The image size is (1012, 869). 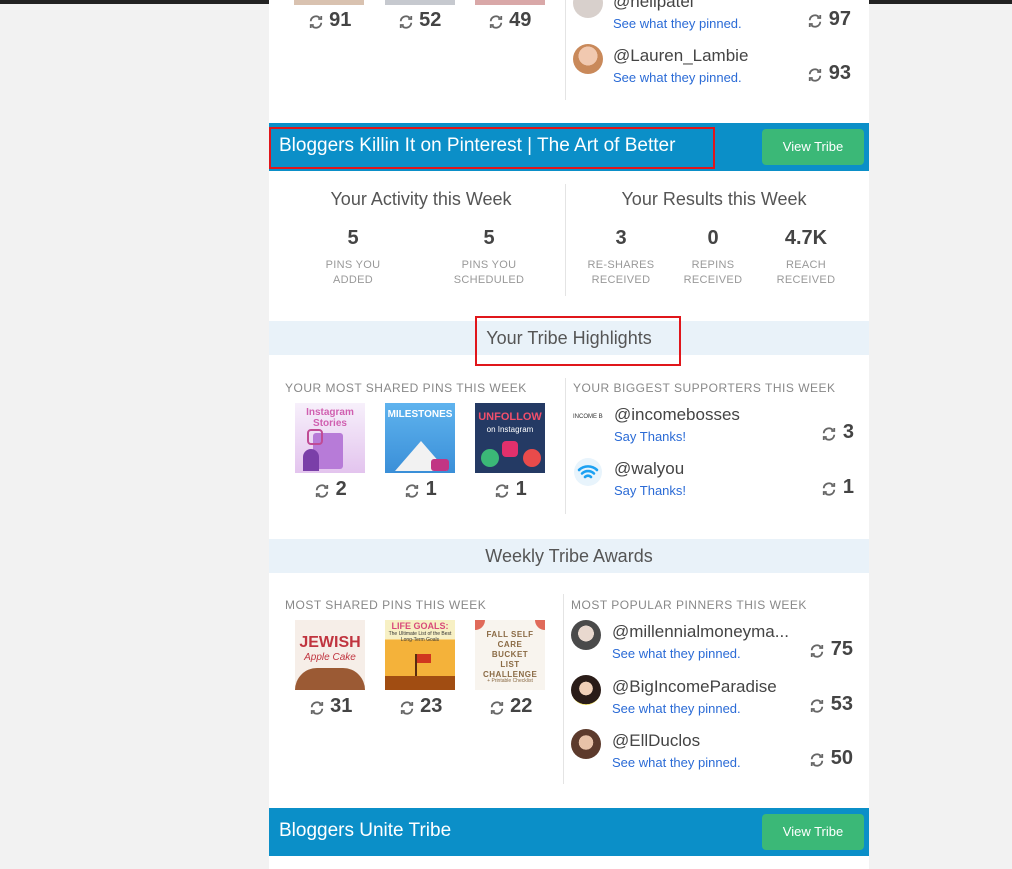 I want to click on supporter-row: @incomebosses Say Thanks!, so click(x=714, y=424).